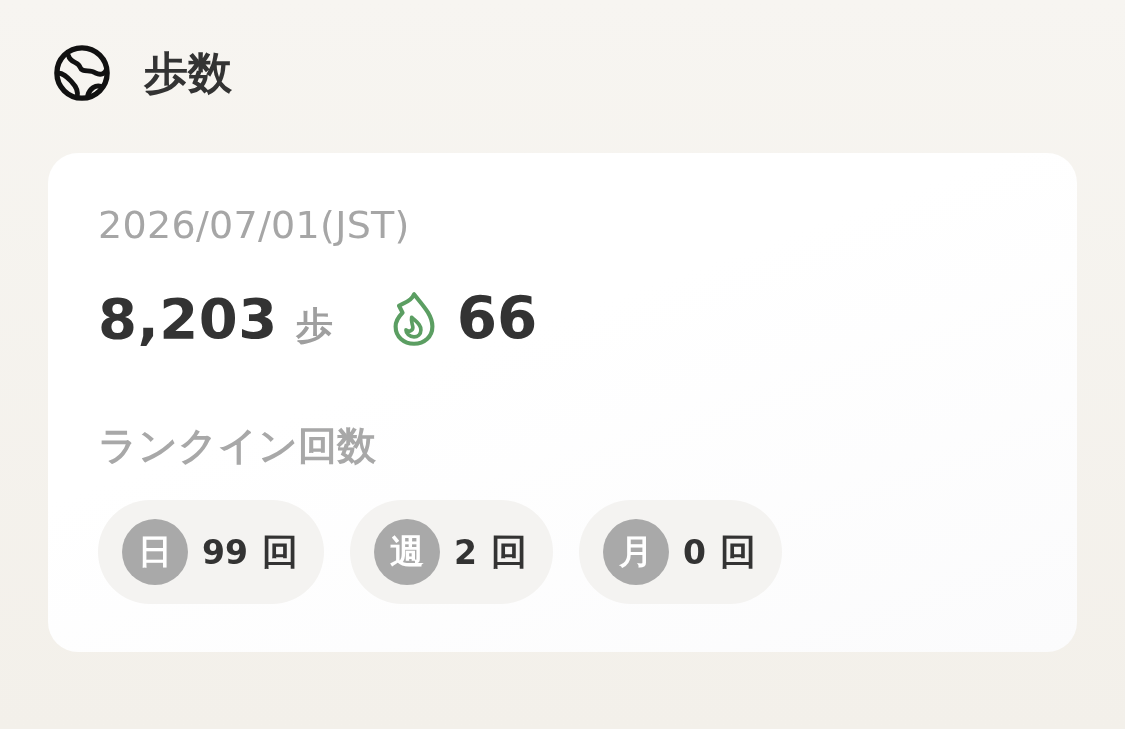 The image size is (1125, 729). Describe the element at coordinates (254, 225) in the screenshot. I see `date-text: 2026/07/01(JST)` at that location.